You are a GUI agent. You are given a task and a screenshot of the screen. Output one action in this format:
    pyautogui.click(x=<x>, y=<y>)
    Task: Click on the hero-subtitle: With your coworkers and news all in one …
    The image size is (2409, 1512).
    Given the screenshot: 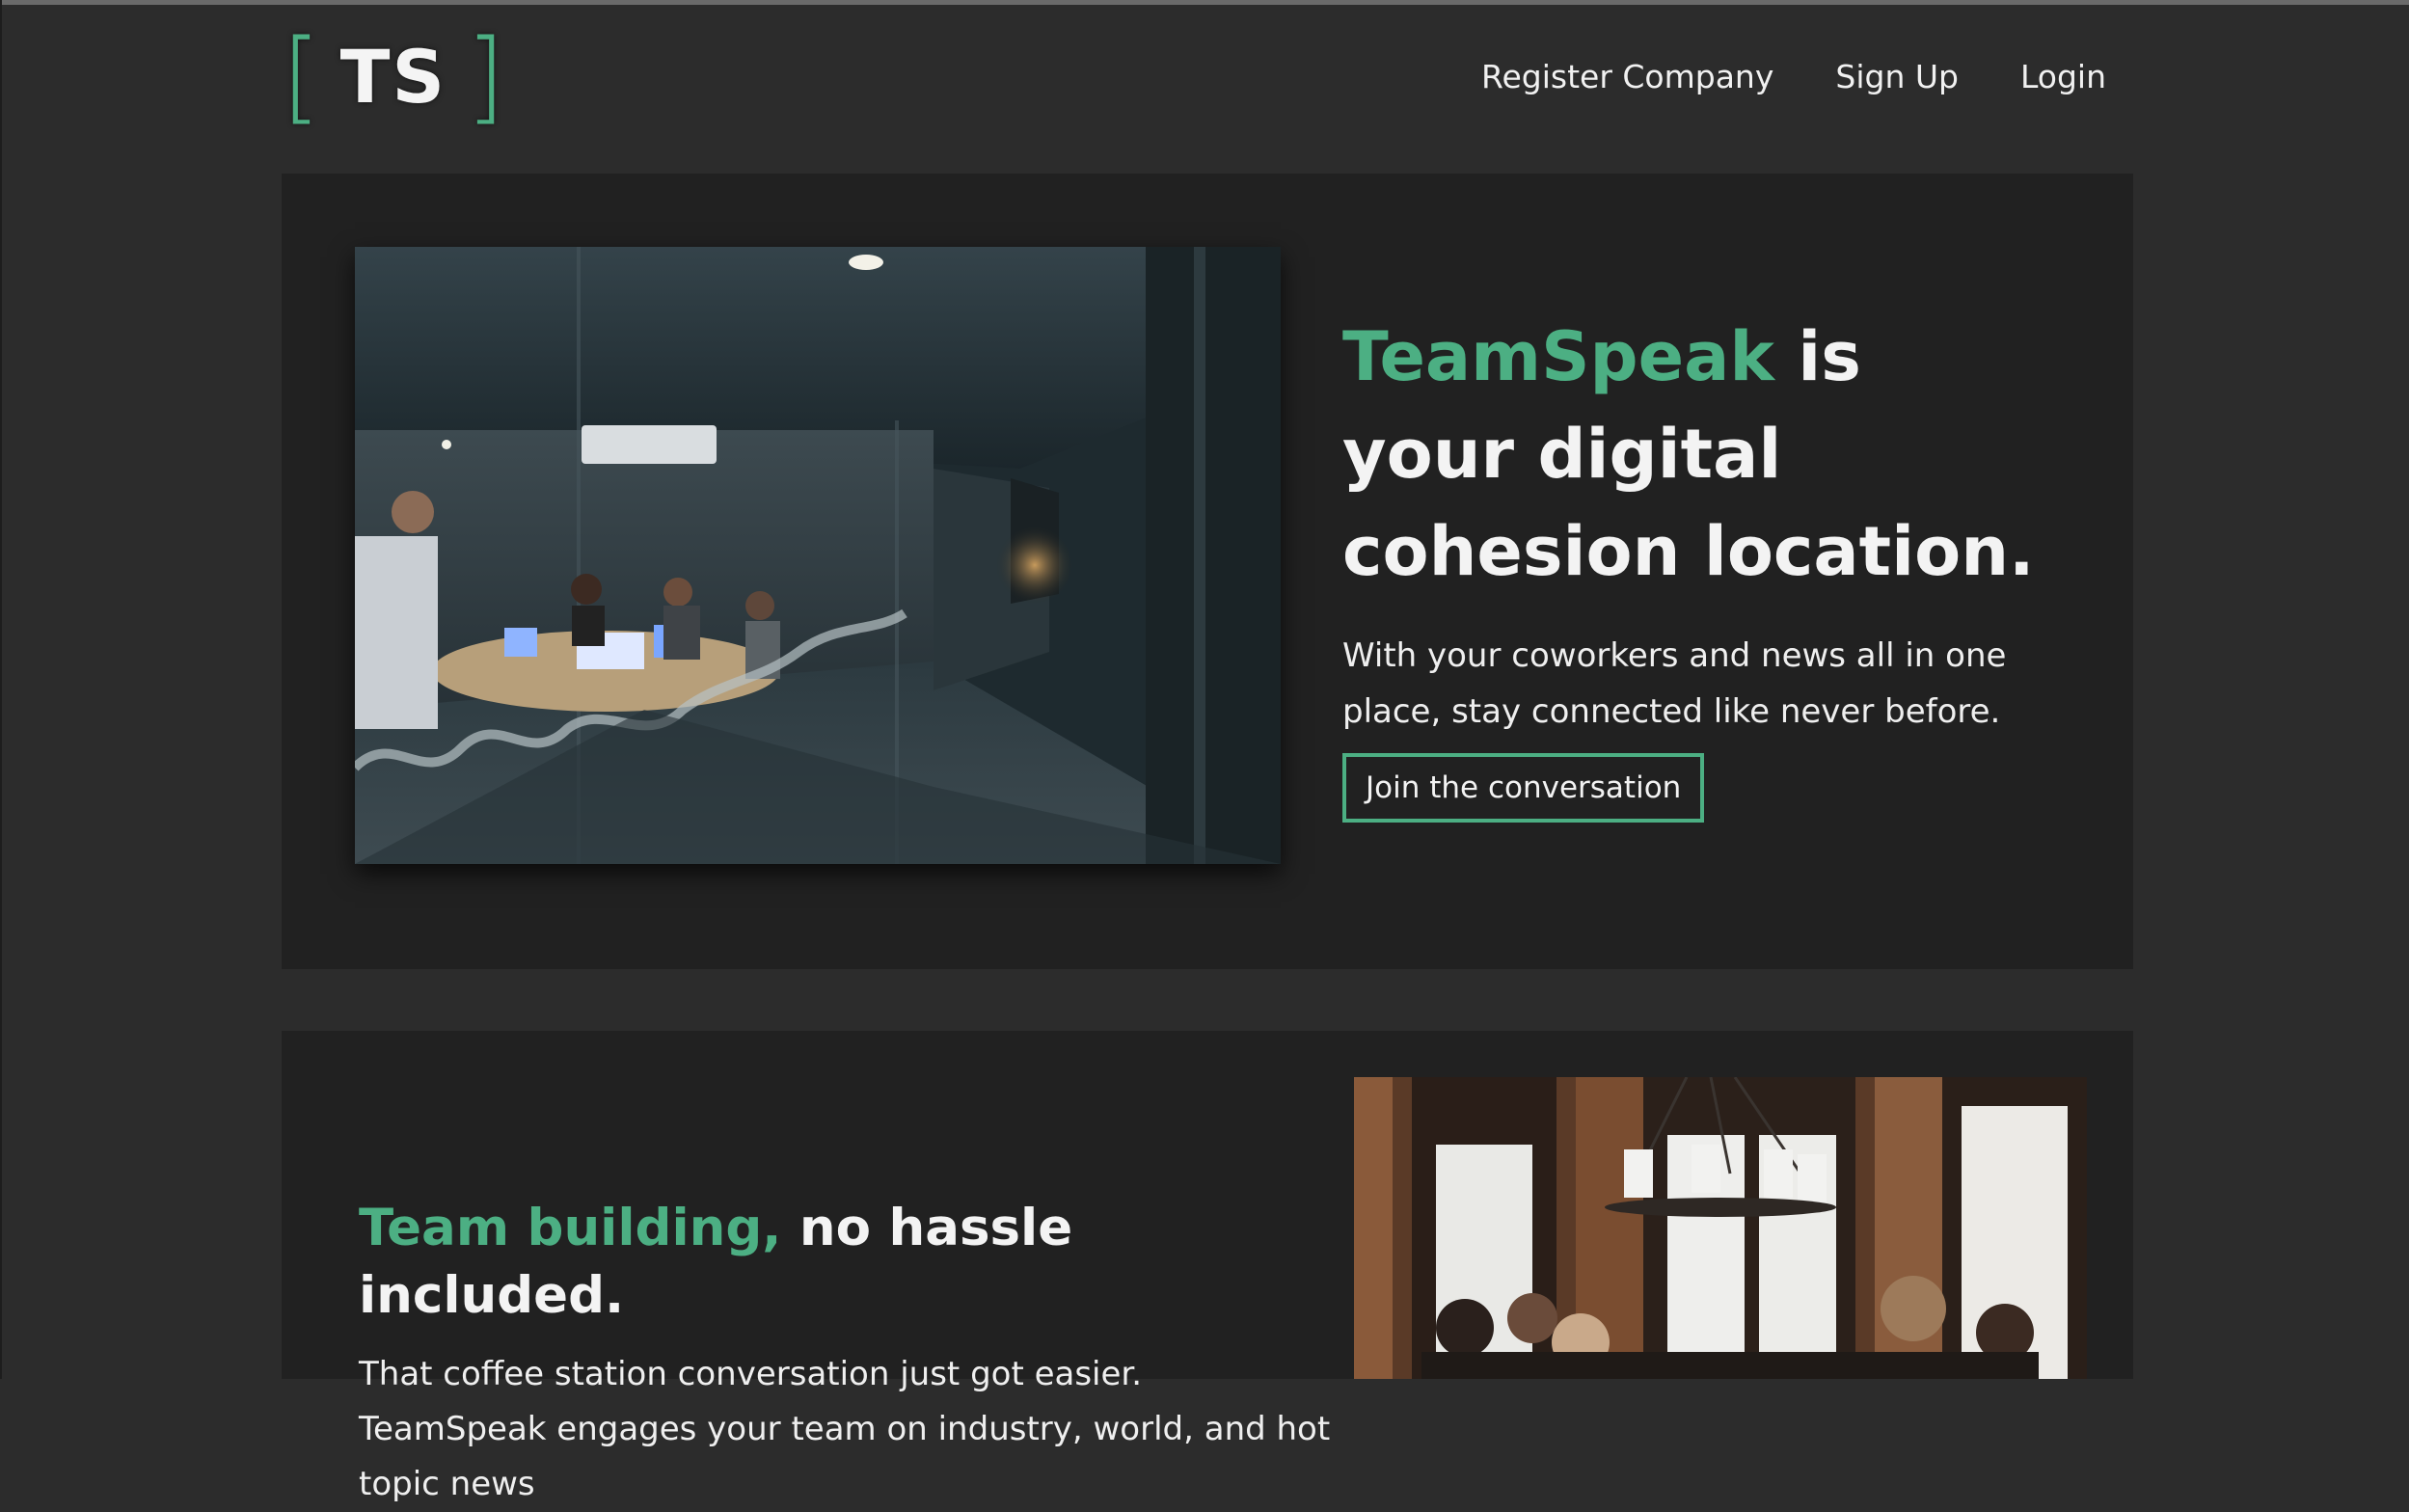 What is the action you would take?
    pyautogui.click(x=1674, y=683)
    